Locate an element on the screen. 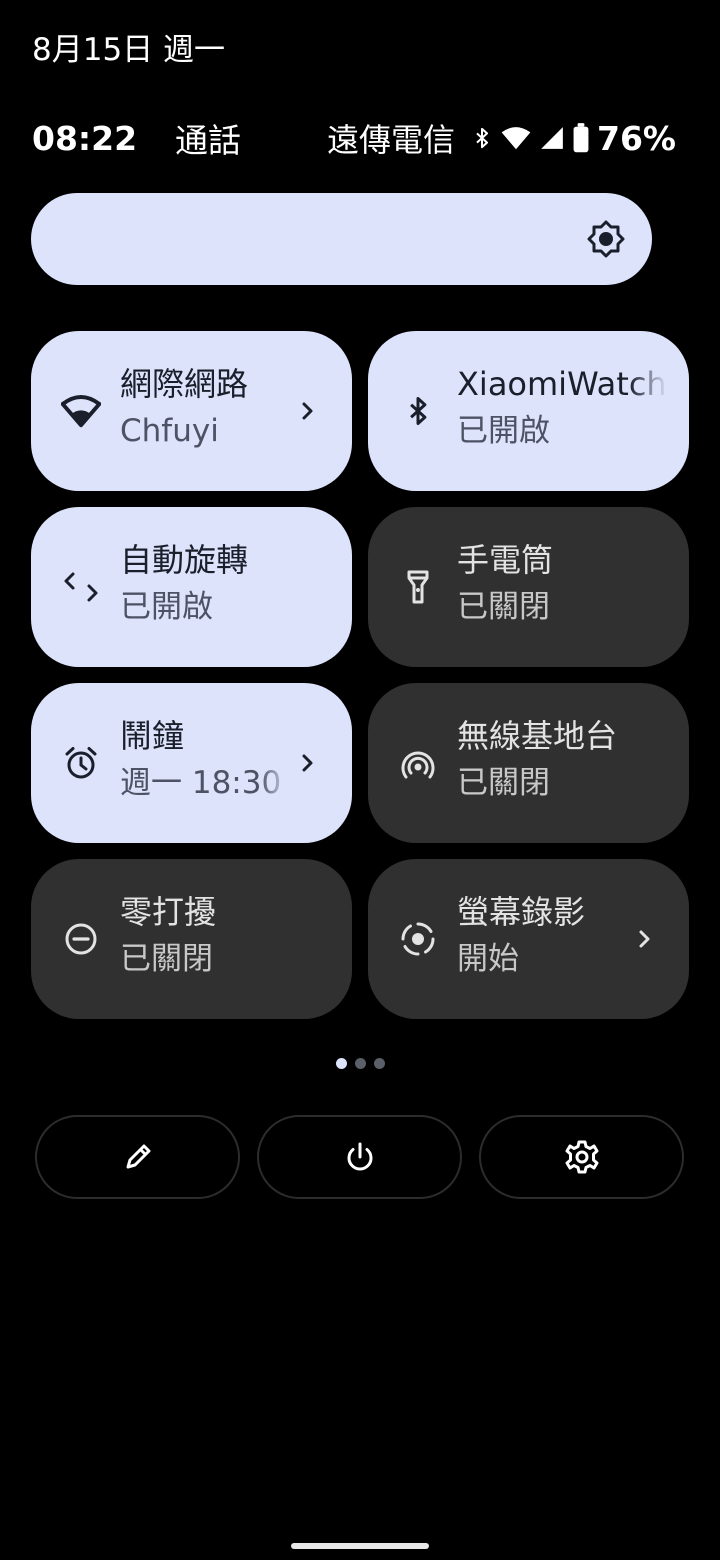 This screenshot has width=720, height=1560. alarm-icon is located at coordinates (81, 763).